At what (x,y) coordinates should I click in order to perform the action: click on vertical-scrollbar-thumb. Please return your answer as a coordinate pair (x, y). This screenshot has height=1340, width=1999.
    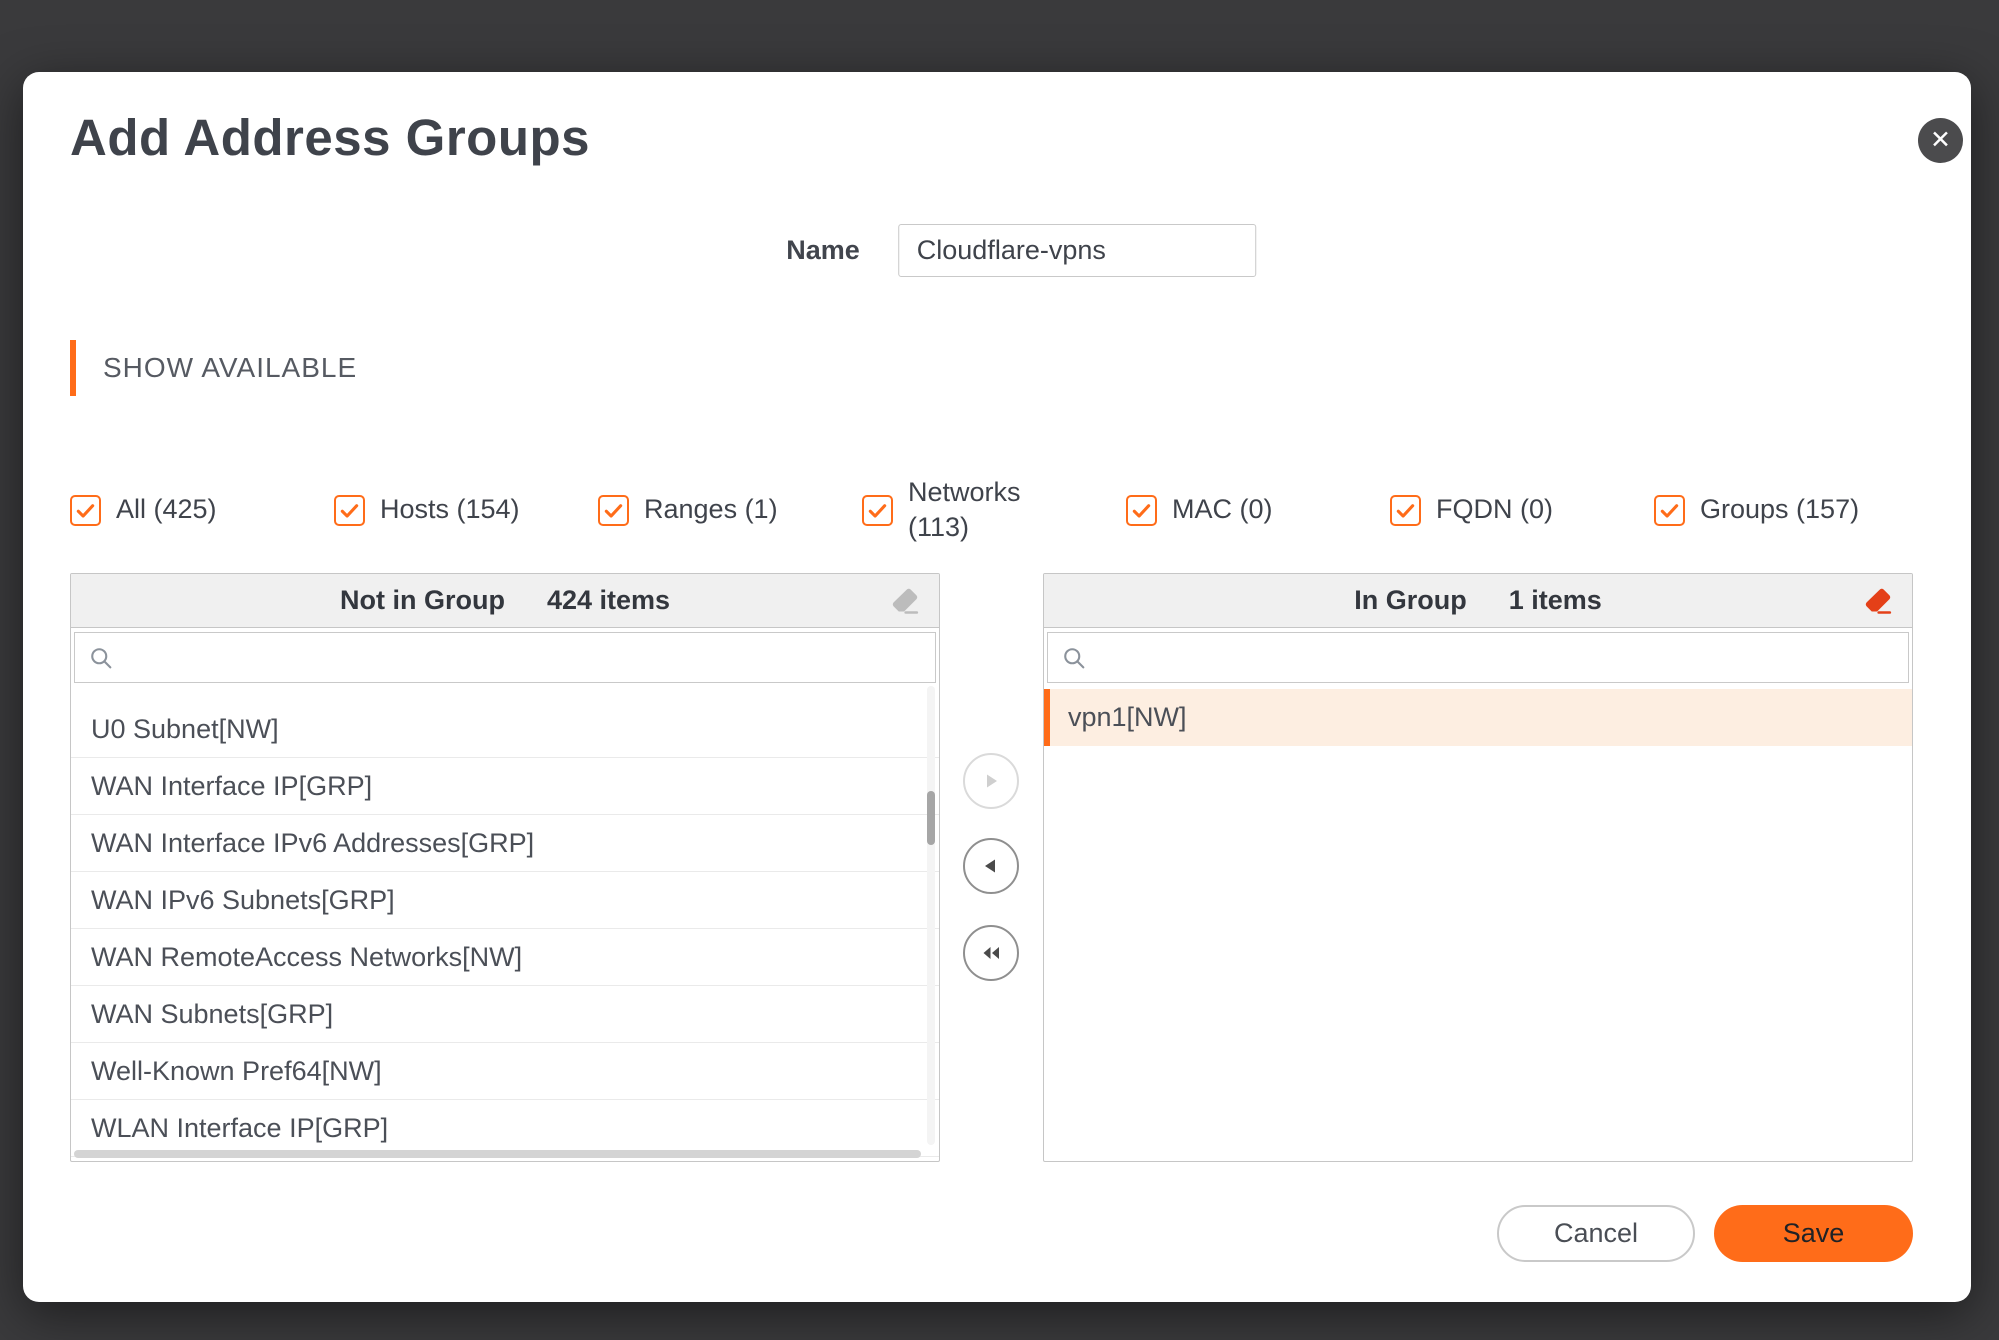
    Looking at the image, I should click on (931, 818).